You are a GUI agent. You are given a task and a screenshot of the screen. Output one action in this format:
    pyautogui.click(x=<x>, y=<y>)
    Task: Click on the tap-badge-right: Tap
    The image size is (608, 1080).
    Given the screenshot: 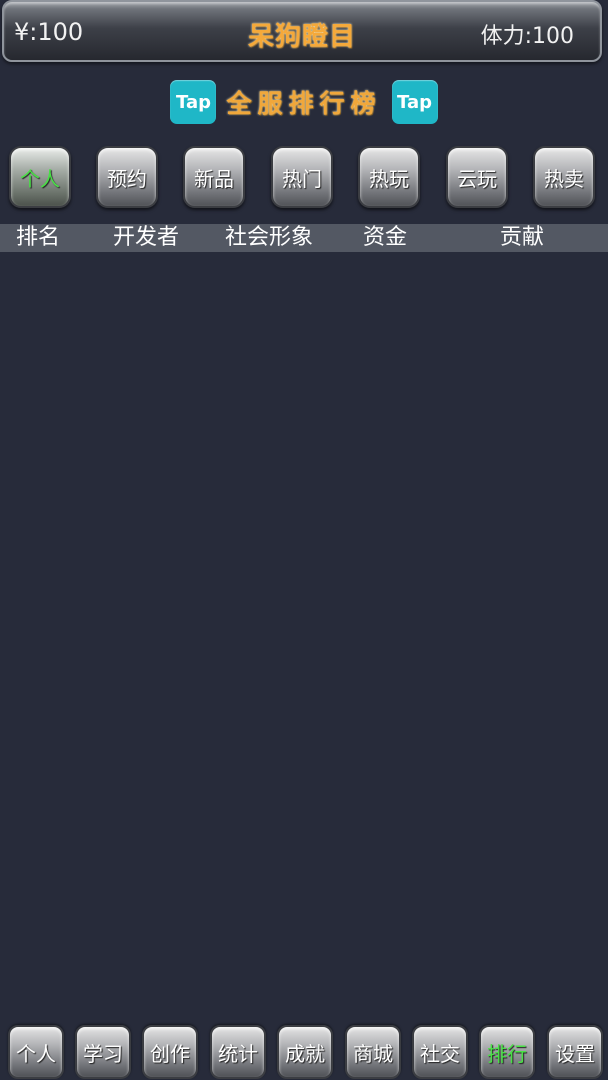 What is the action you would take?
    pyautogui.click(x=414, y=102)
    